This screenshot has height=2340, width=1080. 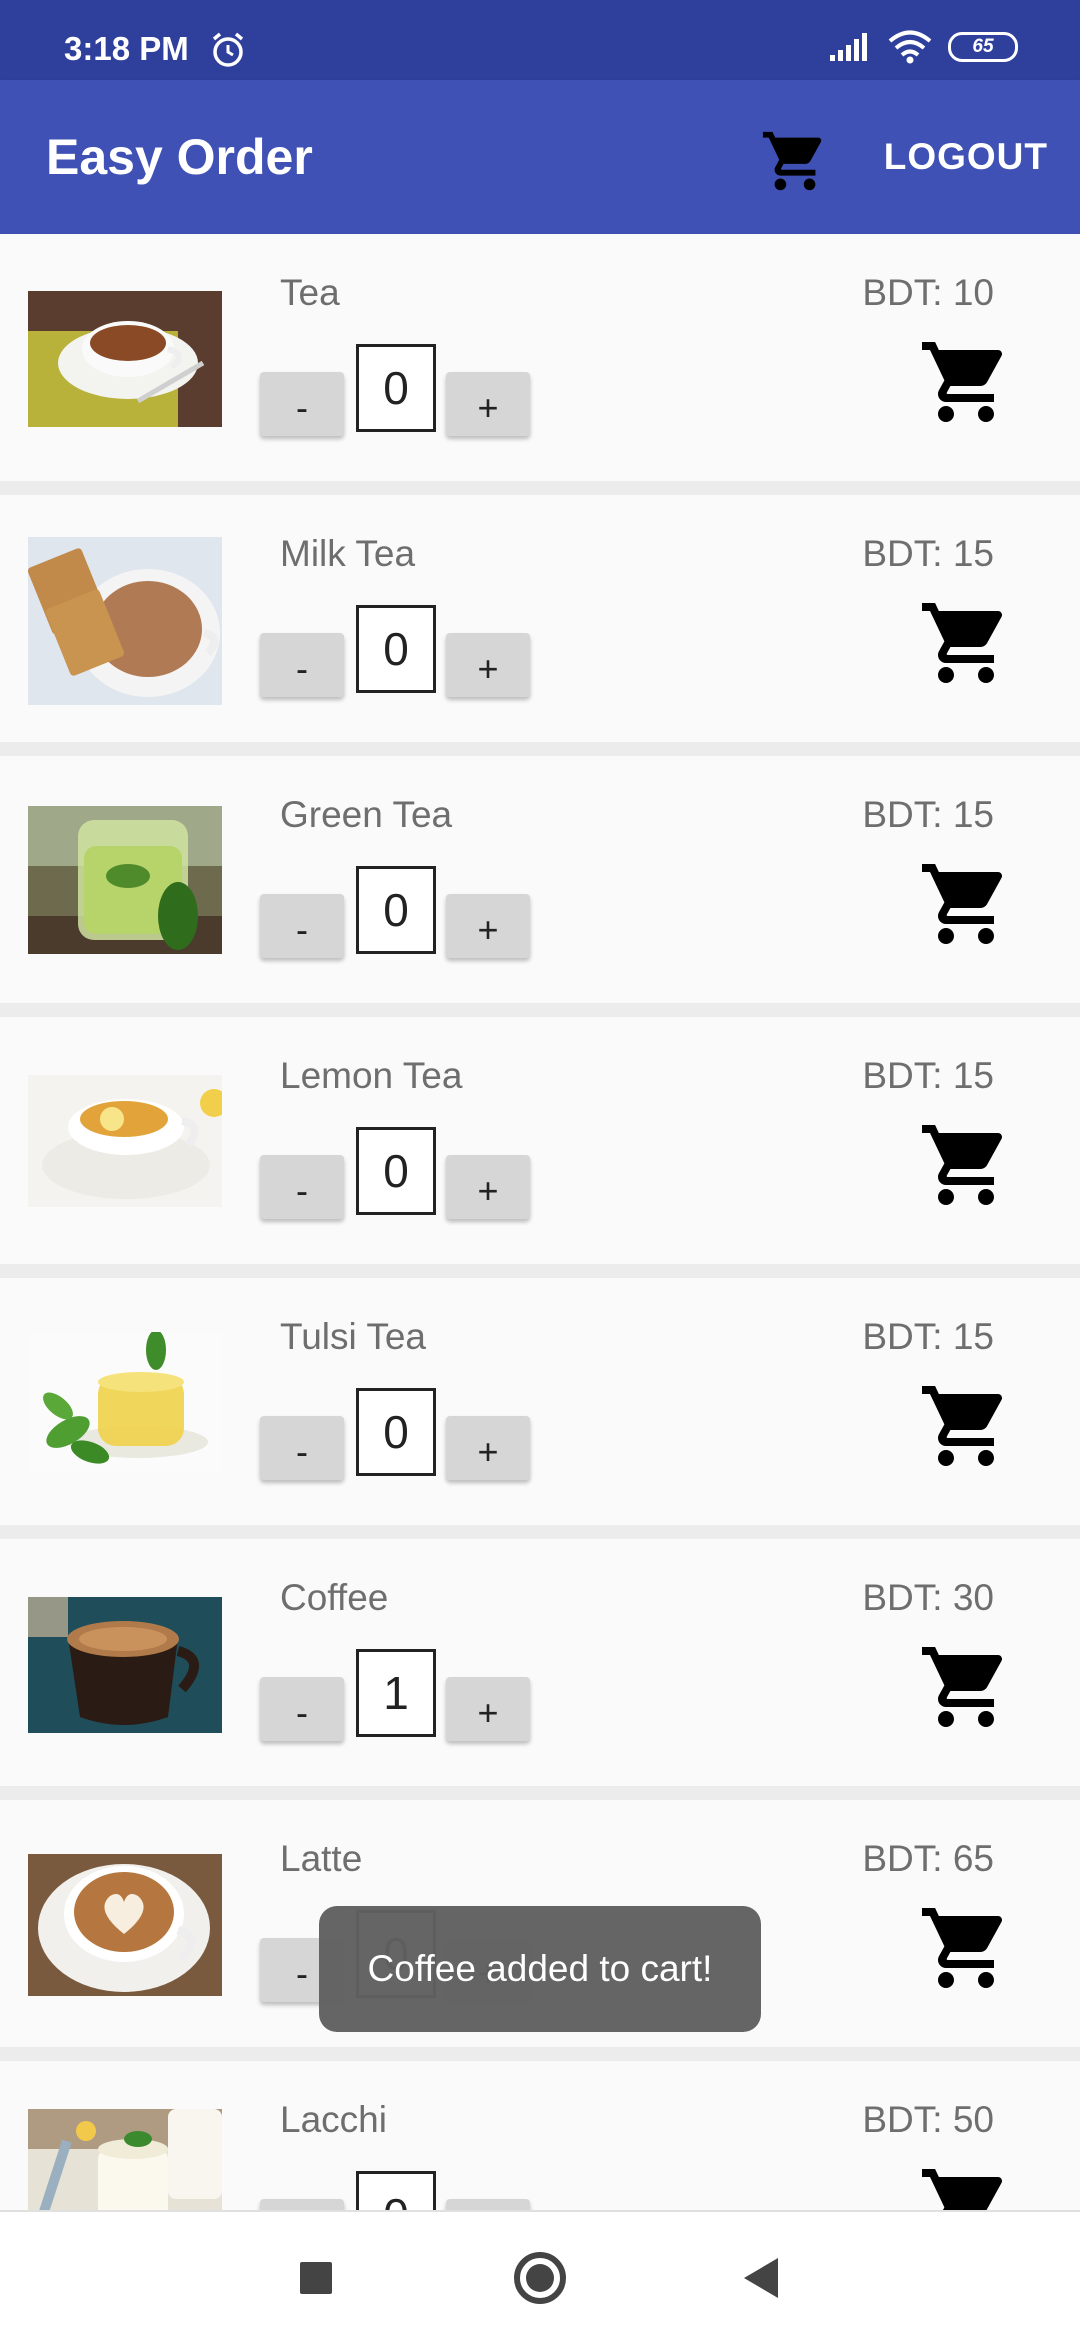 I want to click on navigation-bar, so click(x=540, y=2275).